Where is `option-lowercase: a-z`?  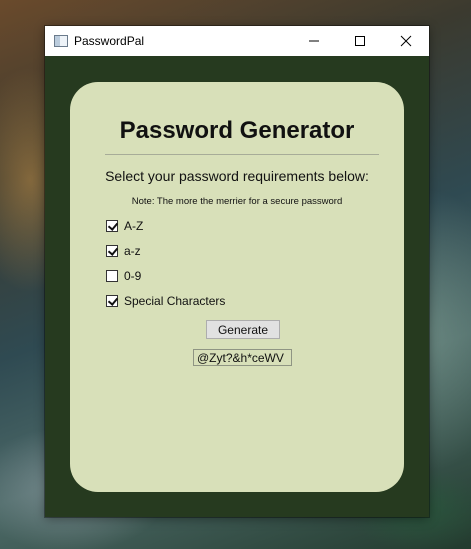 option-lowercase: a-z is located at coordinates (123, 251).